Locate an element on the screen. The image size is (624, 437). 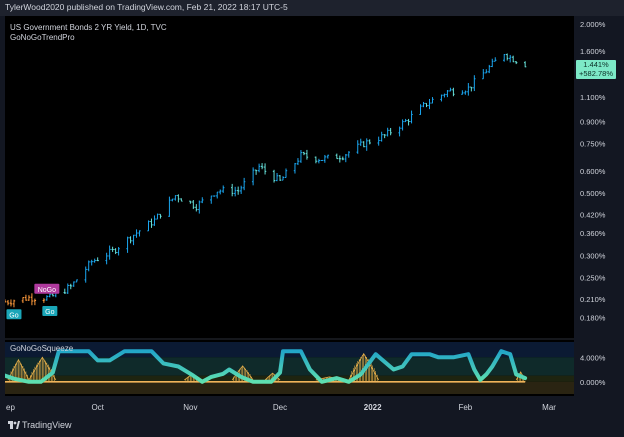
y-tick-label: 0.250% is located at coordinates (593, 278).